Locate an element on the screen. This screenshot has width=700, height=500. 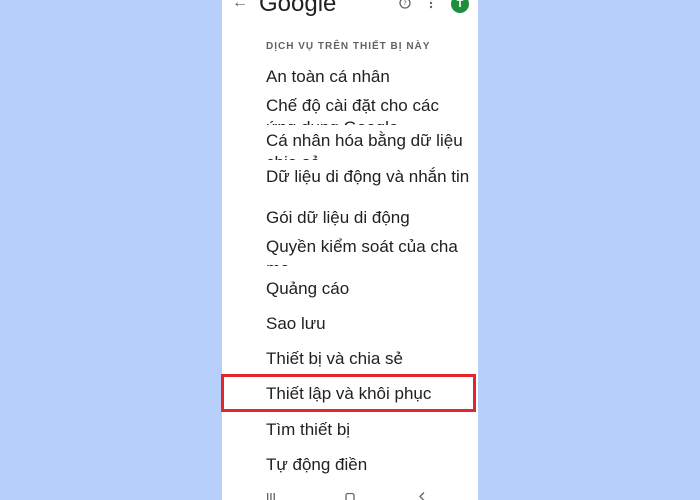
recent-apps-icon is located at coordinates (271, 496).